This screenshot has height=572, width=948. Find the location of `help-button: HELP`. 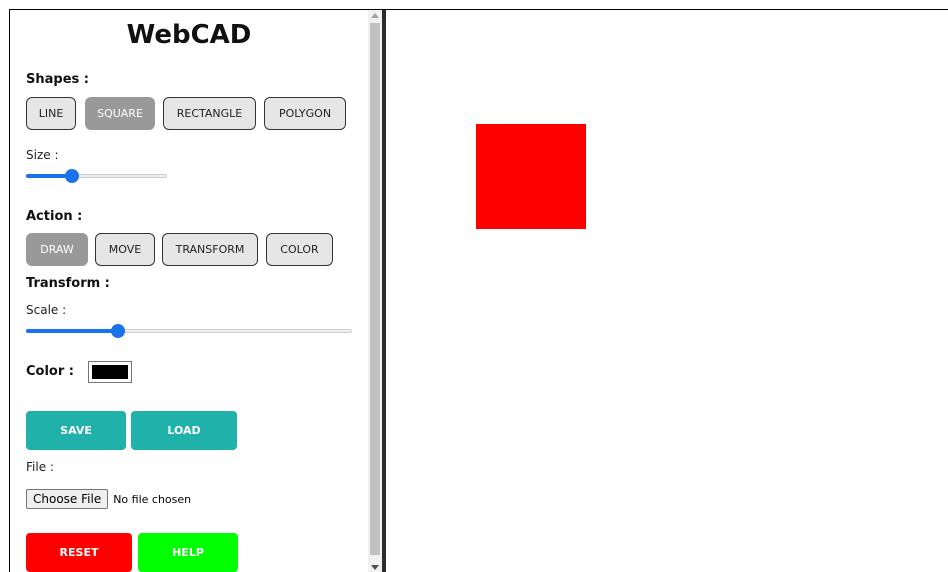

help-button: HELP is located at coordinates (188, 552).